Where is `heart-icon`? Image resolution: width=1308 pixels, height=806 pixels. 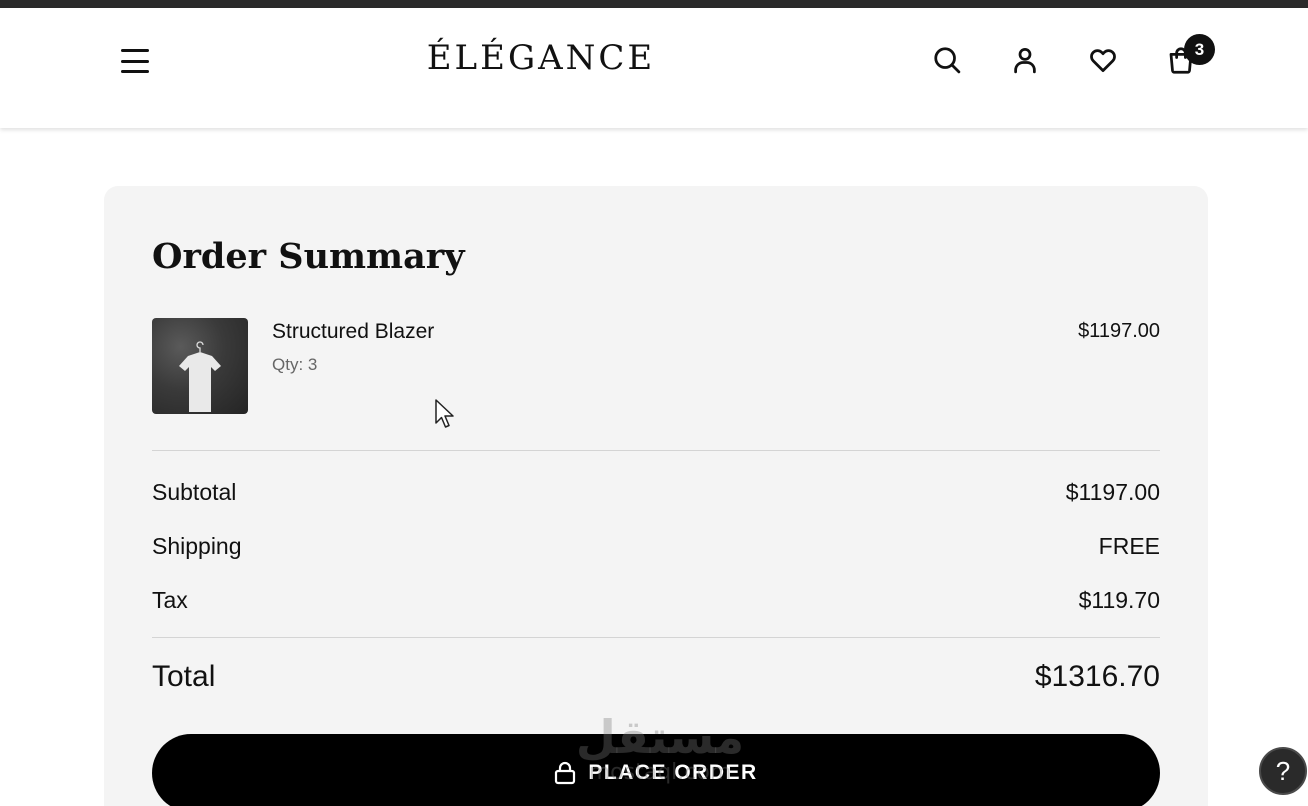
heart-icon is located at coordinates (1103, 60).